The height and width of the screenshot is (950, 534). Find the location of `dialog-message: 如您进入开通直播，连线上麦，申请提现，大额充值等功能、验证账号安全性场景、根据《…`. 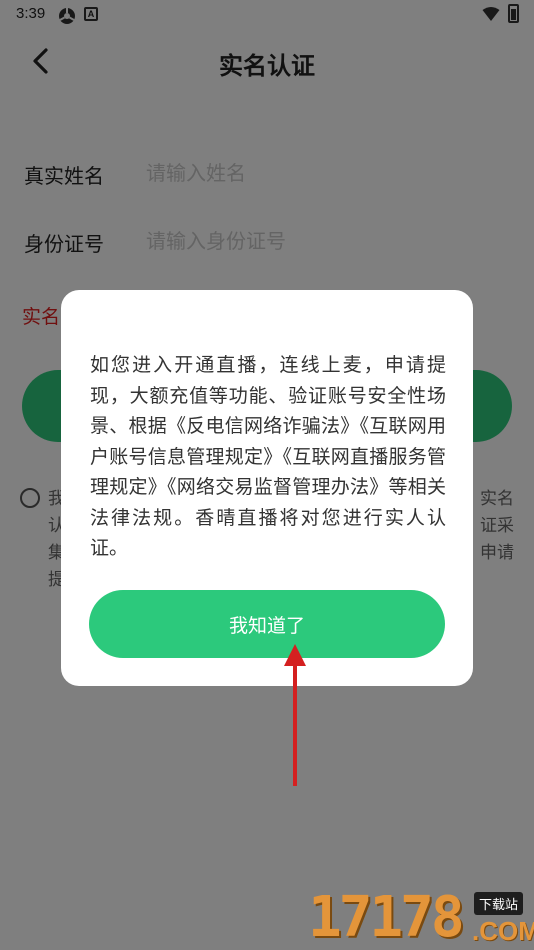

dialog-message: 如您进入开通直播，连线上麦，申请提现，大额充值等功能、验证账号安全性场景、根据《… is located at coordinates (268, 456).